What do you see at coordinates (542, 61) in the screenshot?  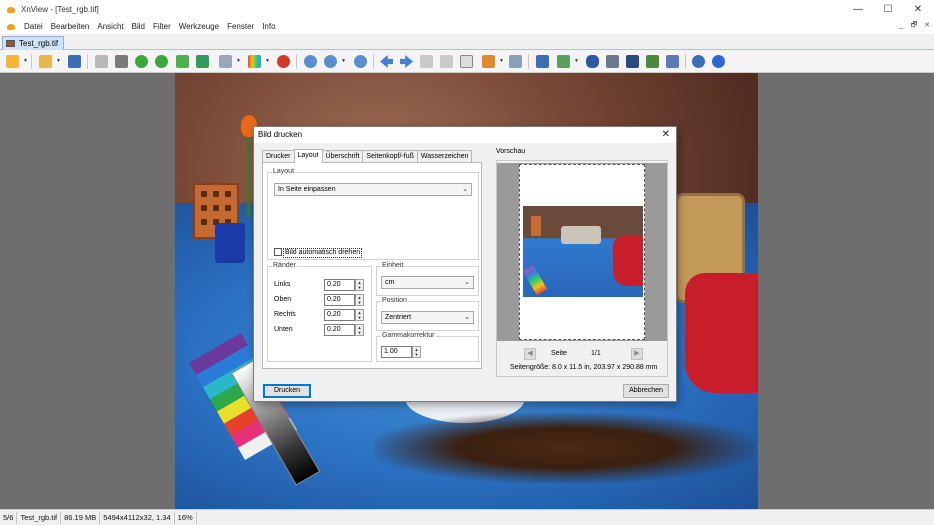 I see `fullscreen-icon` at bounding box center [542, 61].